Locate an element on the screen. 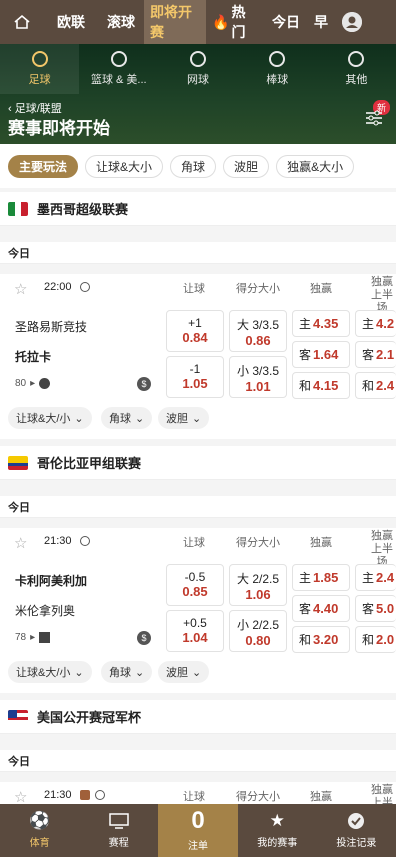 The image size is (396, 857). chip-main: 主要玩法 is located at coordinates (43, 166).